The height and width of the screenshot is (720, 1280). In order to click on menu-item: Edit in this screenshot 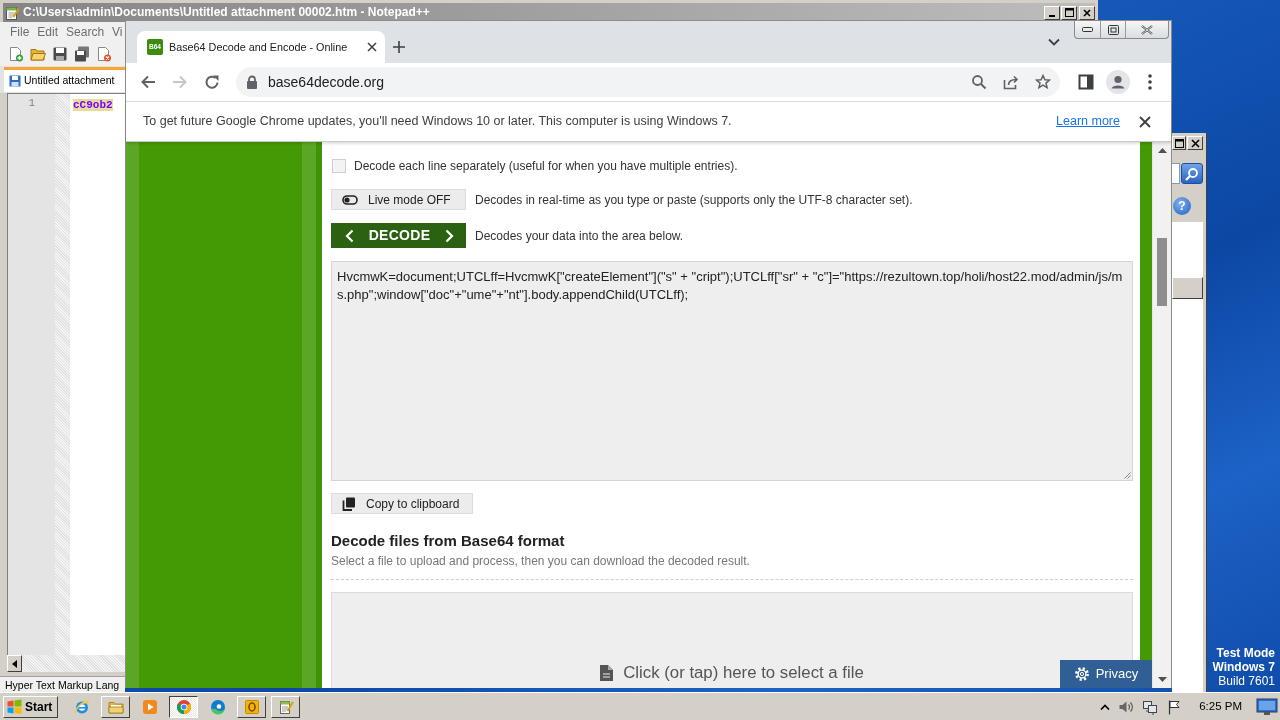, I will do `click(48, 32)`.